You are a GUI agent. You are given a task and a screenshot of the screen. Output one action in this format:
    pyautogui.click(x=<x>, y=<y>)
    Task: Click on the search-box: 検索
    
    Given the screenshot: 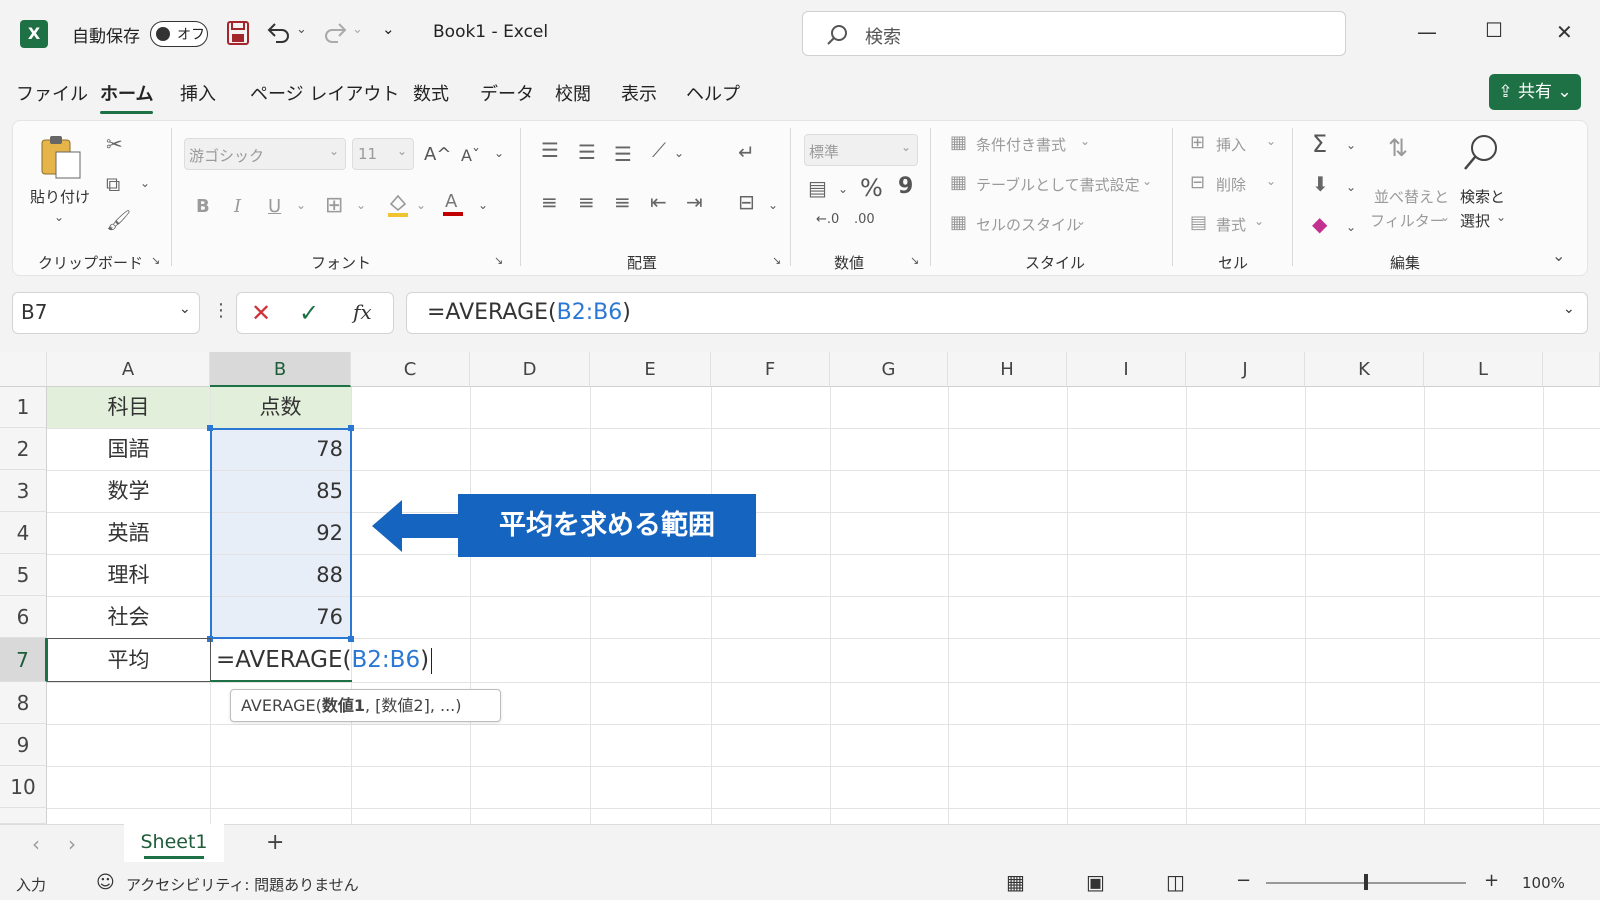 What is the action you would take?
    pyautogui.click(x=1074, y=33)
    